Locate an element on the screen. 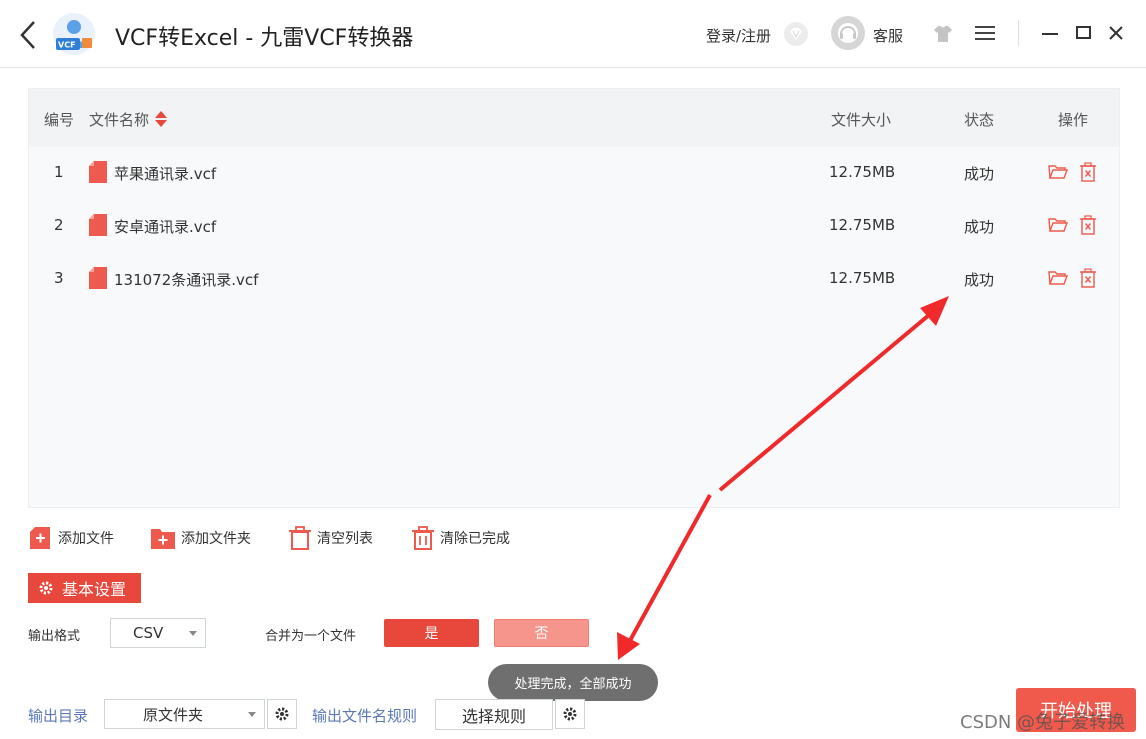  back-arrow-icon is located at coordinates (29, 35).